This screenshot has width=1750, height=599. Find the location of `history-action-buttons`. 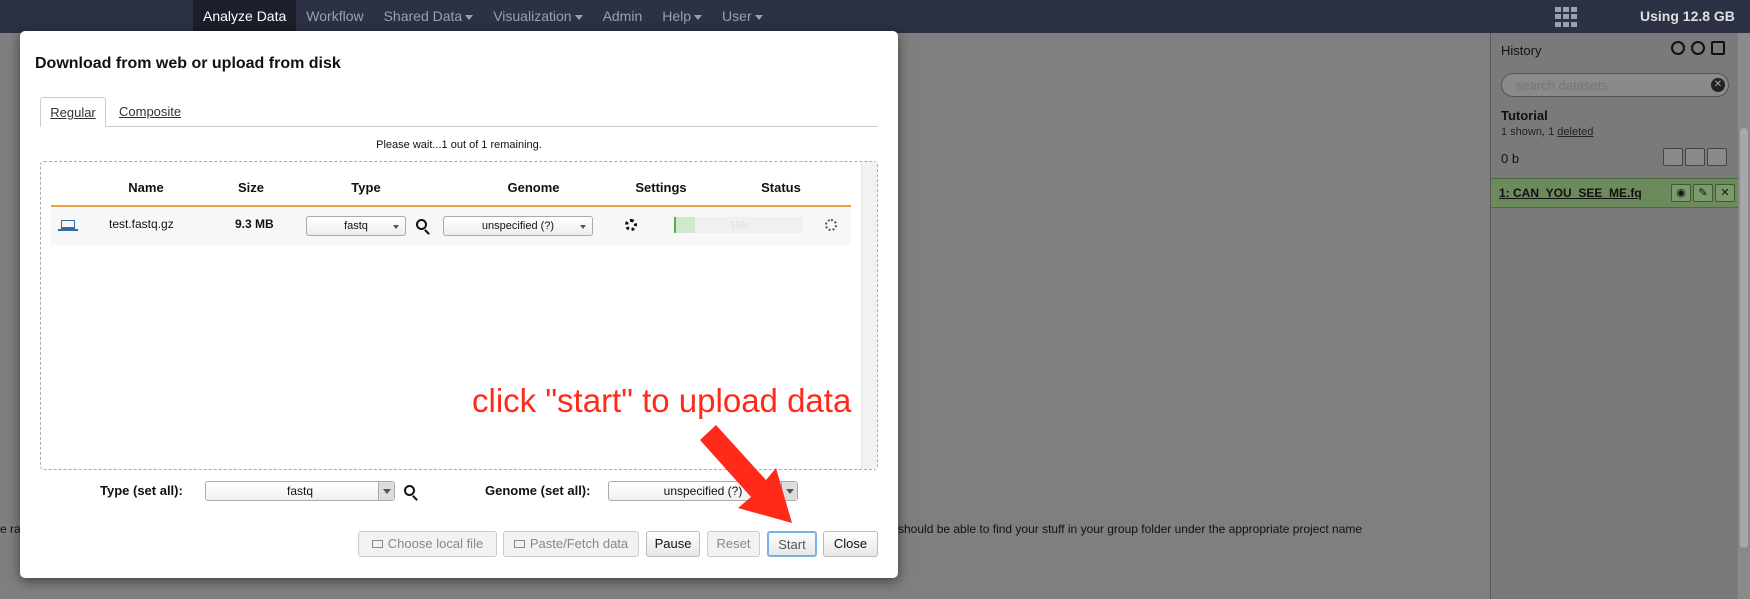

history-action-buttons is located at coordinates (1695, 157).